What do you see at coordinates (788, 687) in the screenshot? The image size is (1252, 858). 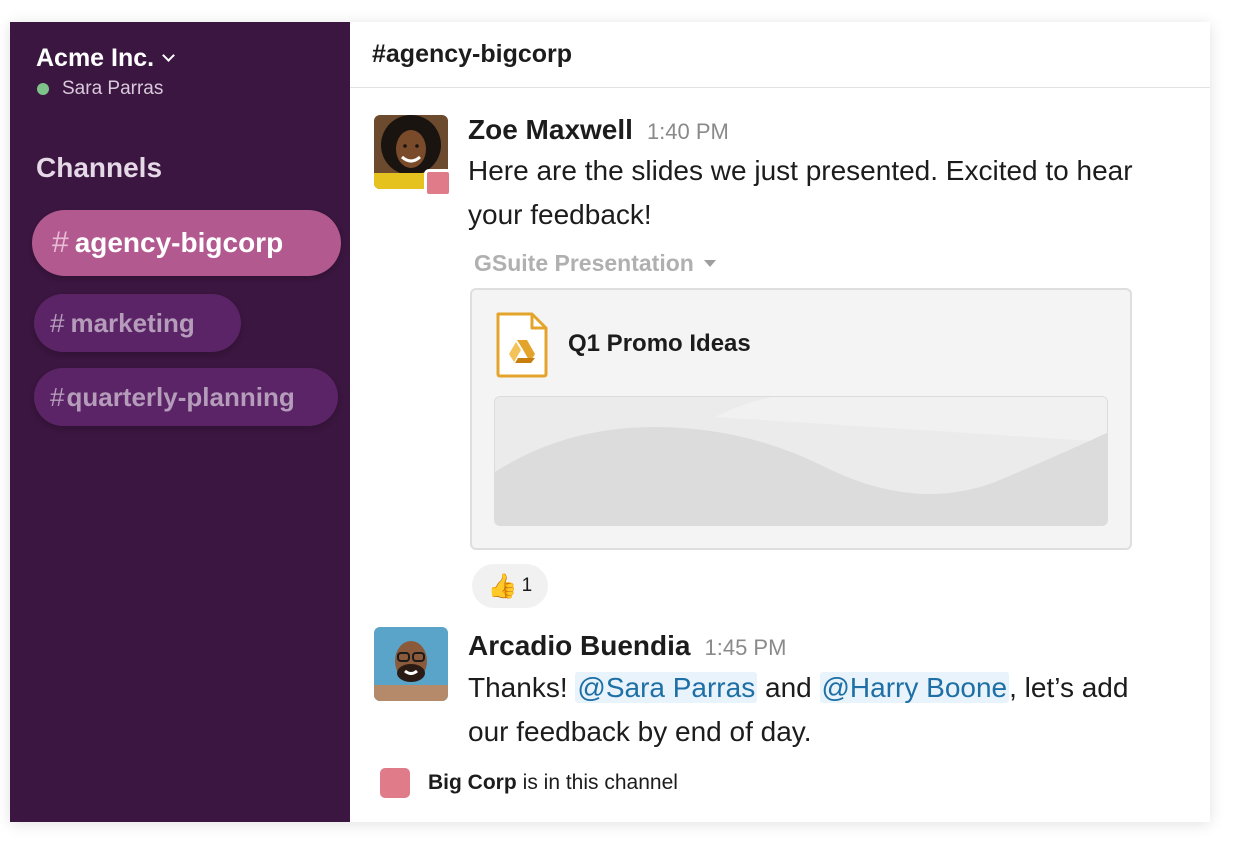 I see `text-segment: and` at bounding box center [788, 687].